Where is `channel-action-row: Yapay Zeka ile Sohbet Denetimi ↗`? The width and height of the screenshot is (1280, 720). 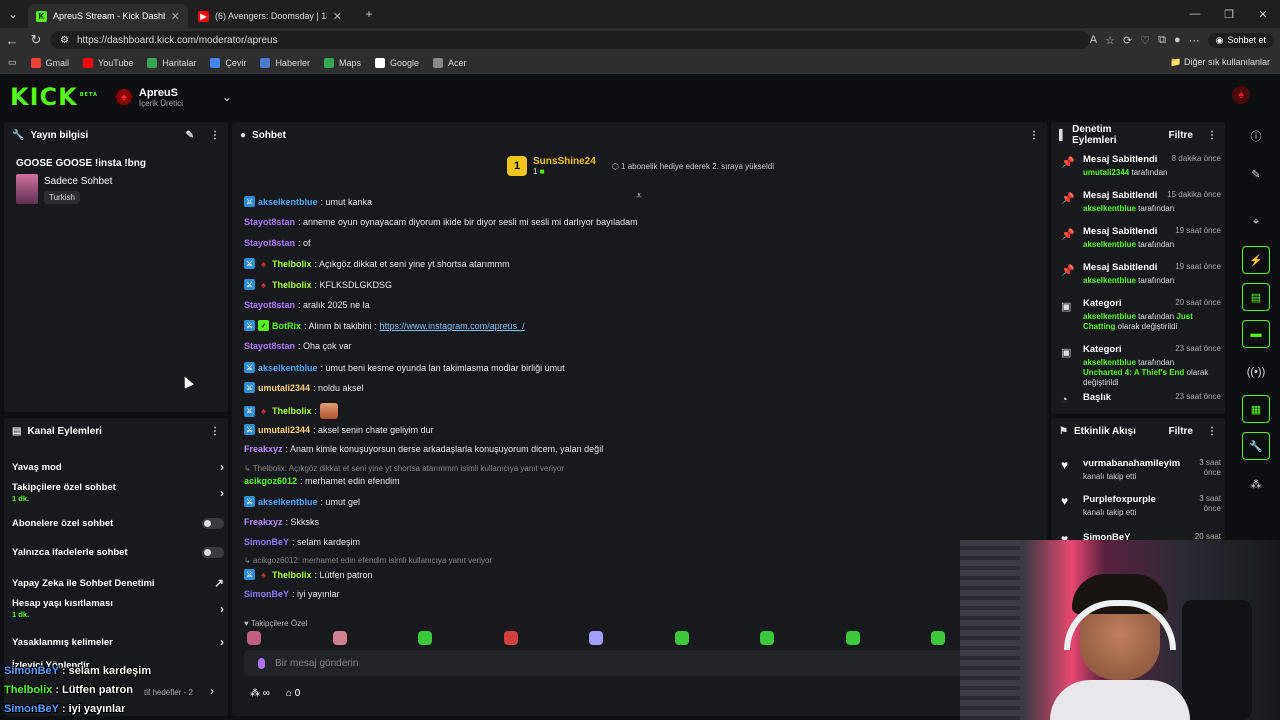 channel-action-row: Yapay Zeka ile Sohbet Denetimi ↗ is located at coordinates (118, 583).